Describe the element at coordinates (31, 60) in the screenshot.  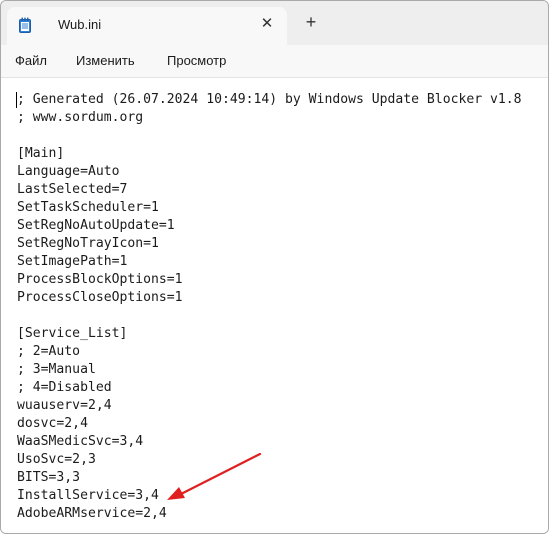
I see `menu-file: Файл` at that location.